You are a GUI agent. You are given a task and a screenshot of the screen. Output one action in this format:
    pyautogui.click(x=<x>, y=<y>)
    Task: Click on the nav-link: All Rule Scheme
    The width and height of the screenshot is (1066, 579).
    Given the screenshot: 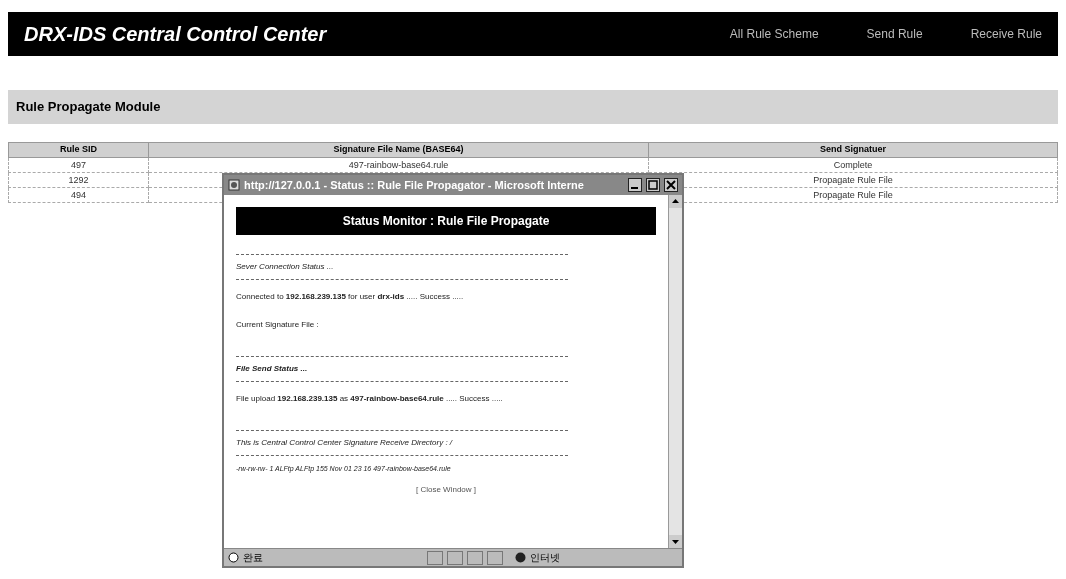 What is the action you would take?
    pyautogui.click(x=774, y=34)
    